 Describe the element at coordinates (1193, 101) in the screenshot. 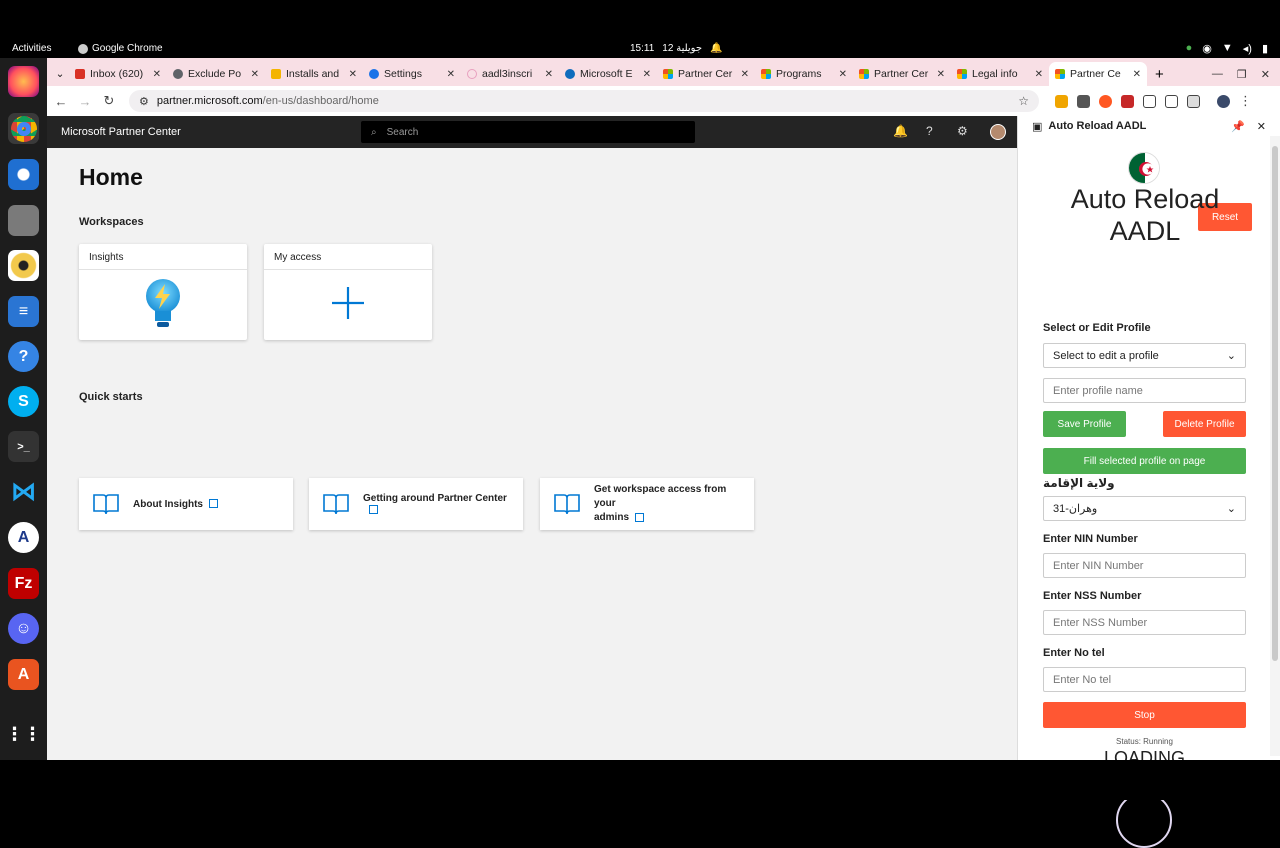

I see `side-panel-icon` at that location.